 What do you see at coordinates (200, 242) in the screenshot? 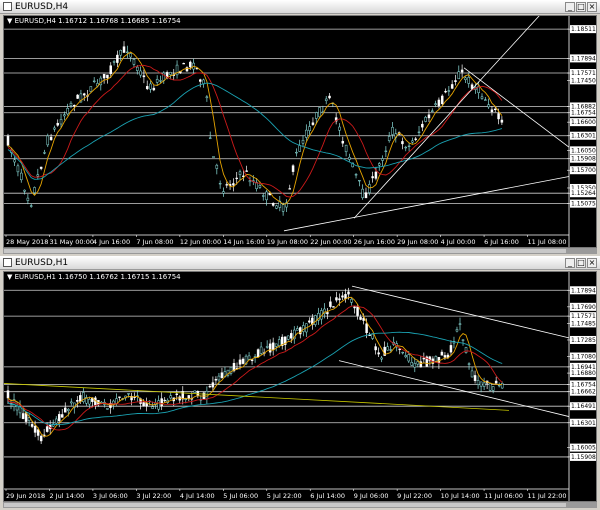
I see `time-axis-label: 12 Jun 00:00` at bounding box center [200, 242].